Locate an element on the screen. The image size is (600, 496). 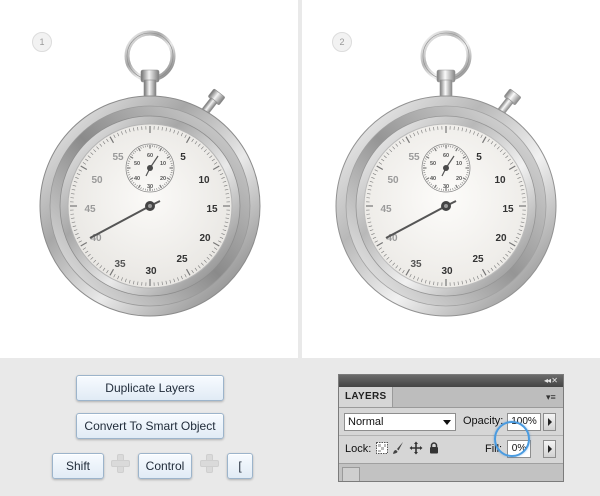
double-chevron-icon: ◂◂ ✕ is located at coordinates (551, 381).